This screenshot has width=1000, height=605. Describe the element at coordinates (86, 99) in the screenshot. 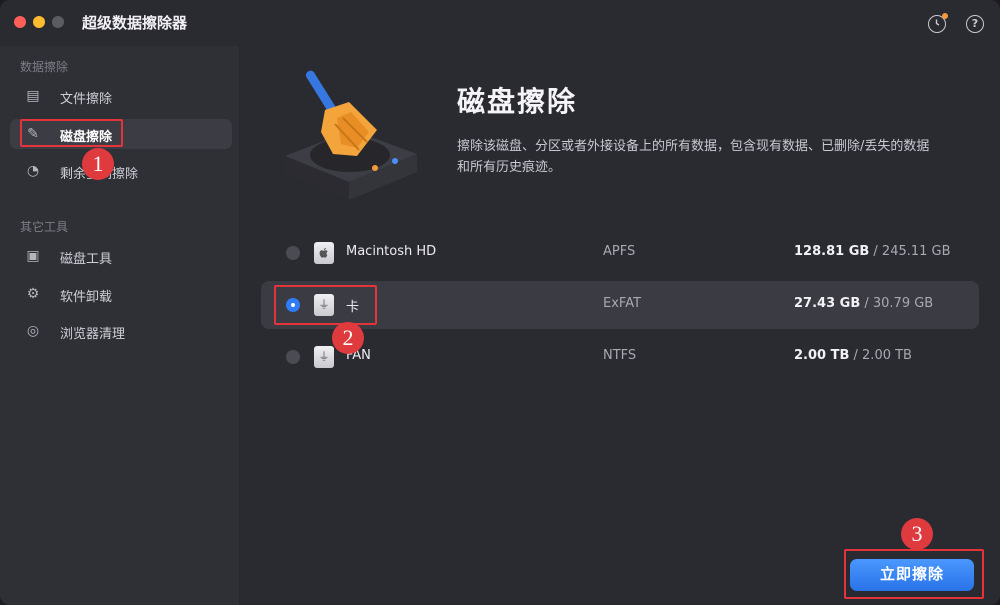

I see `sidebar-item-label: 文件擦除` at that location.